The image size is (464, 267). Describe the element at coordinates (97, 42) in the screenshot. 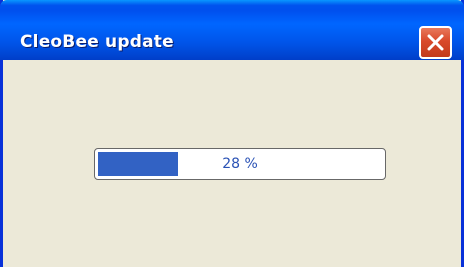

I see `window-title: CleoBee update` at that location.